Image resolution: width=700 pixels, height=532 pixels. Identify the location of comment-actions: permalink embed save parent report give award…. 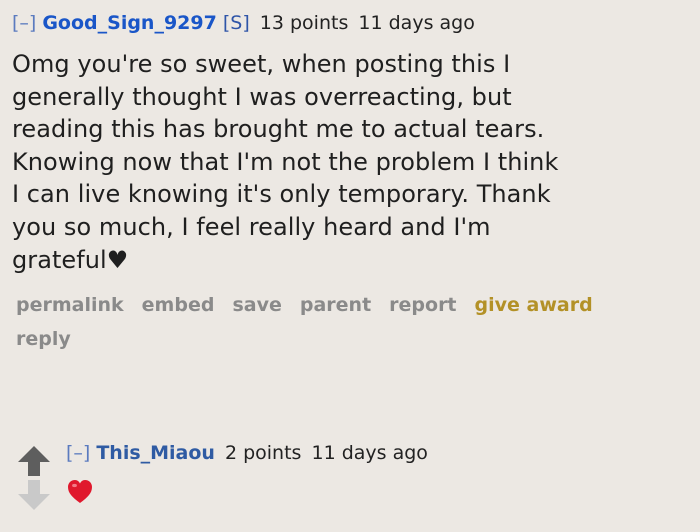
(342, 322).